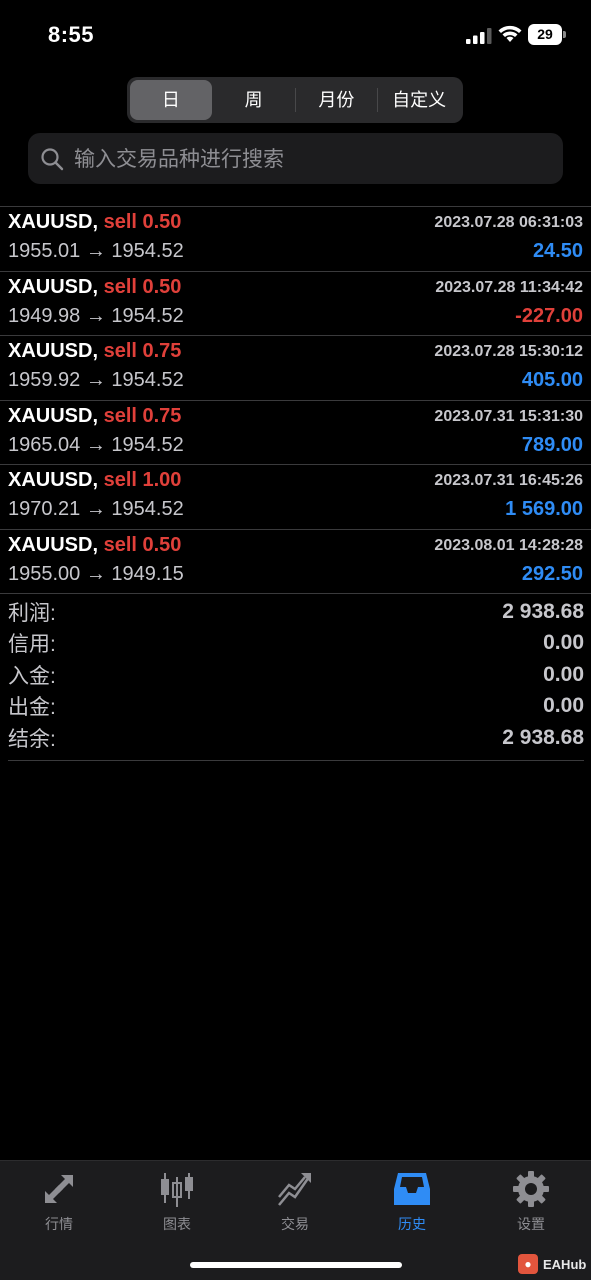 The height and width of the screenshot is (1280, 591). Describe the element at coordinates (96, 509) in the screenshot. I see `trade-prices: 1970.21 → 1954.52` at that location.